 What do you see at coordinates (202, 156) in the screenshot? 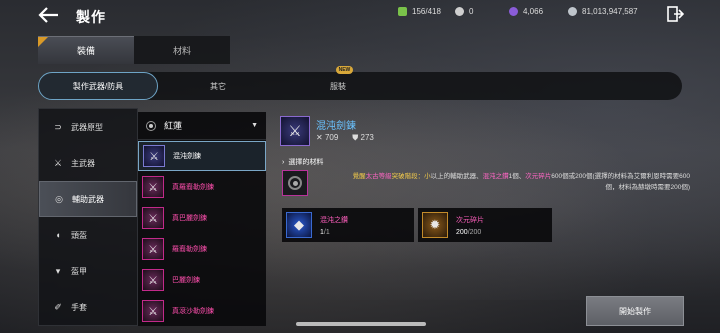
I see `item-row: ⚔ 混沌劍鍊` at bounding box center [202, 156].